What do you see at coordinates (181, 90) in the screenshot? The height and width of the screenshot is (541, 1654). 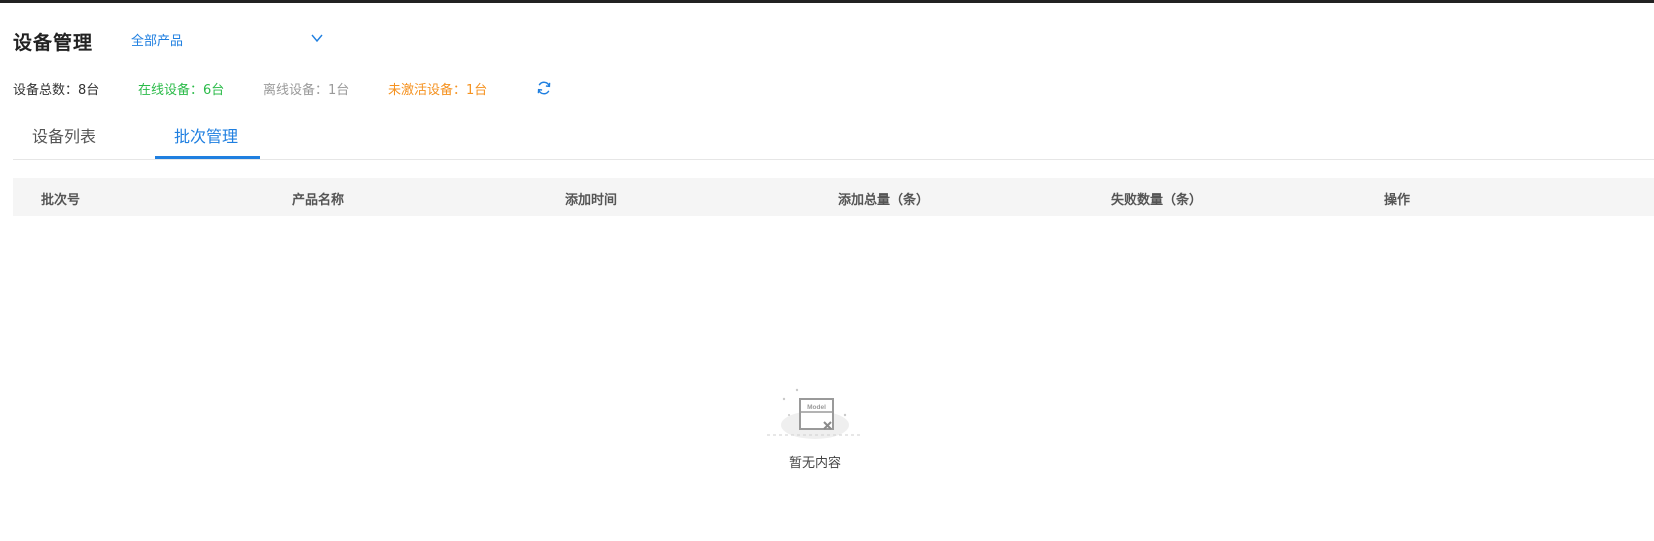 I see `stat-online: 在线设备：6台` at bounding box center [181, 90].